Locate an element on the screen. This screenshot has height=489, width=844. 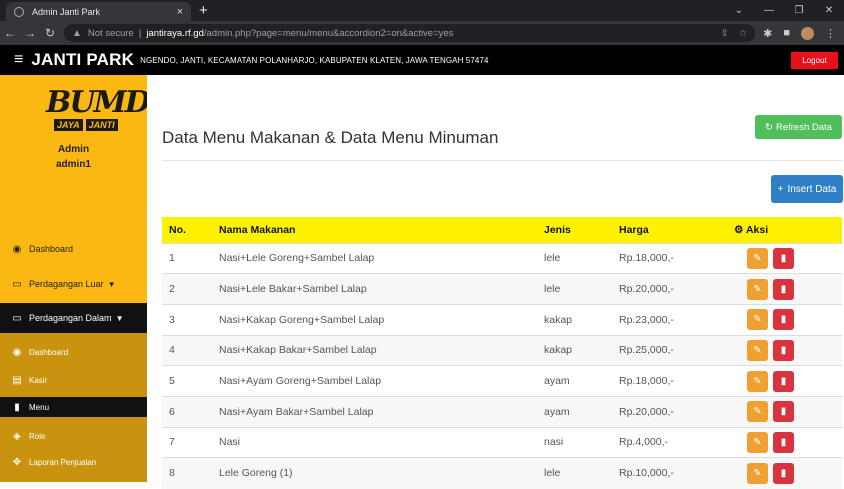
browser-tools: ✱ ■ ⋮ is located at coordinates (803, 33).